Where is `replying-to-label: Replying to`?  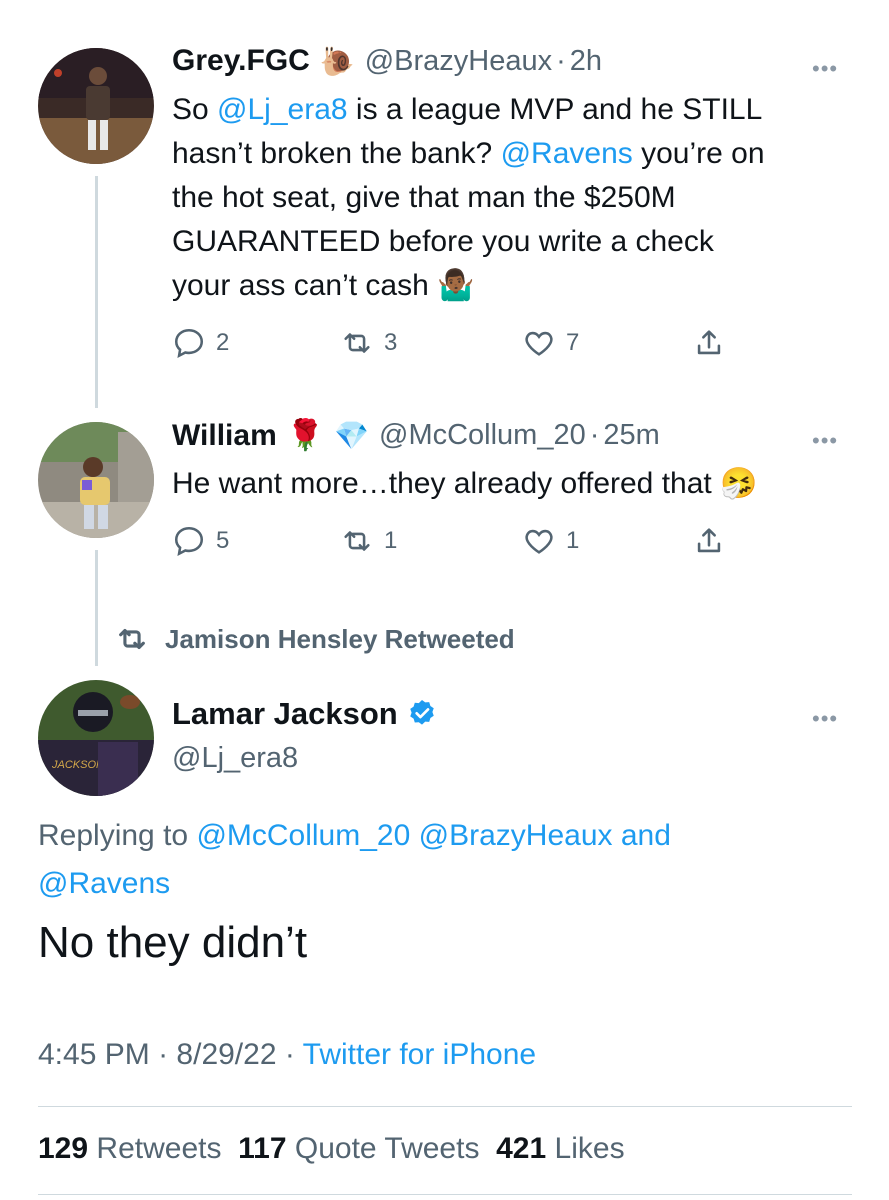 replying-to-label: Replying to is located at coordinates (117, 835).